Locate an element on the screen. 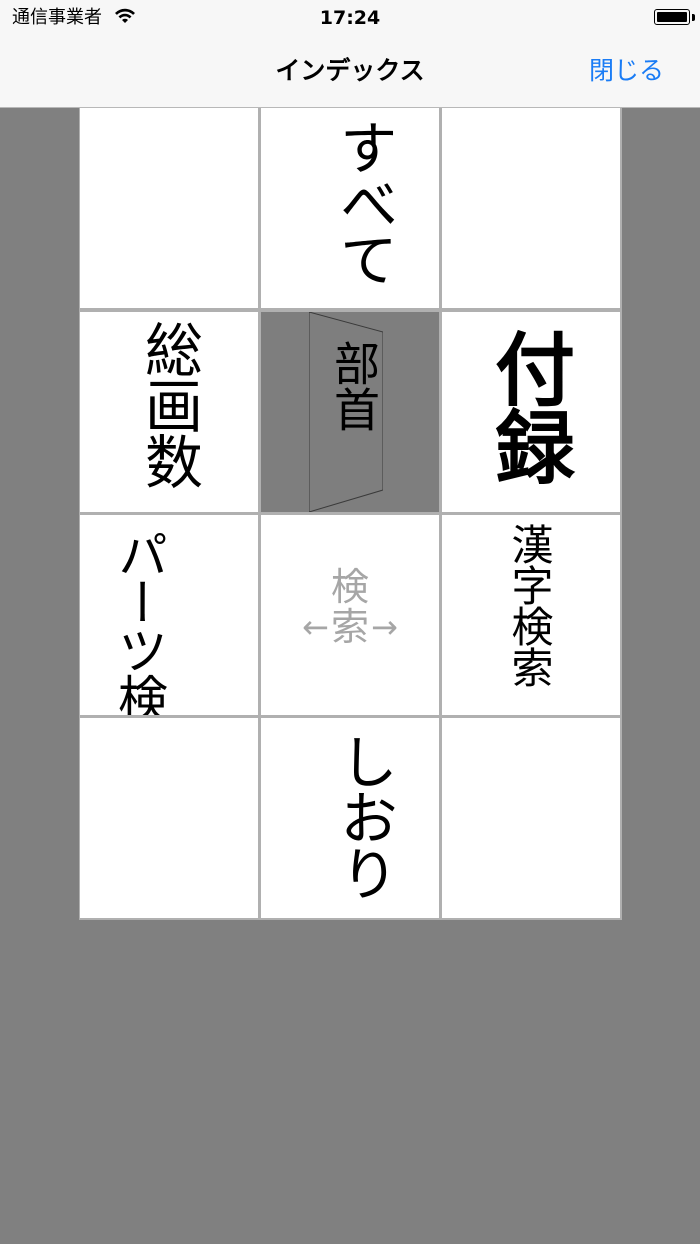 Image resolution: width=700 pixels, height=1244 pixels. tile-stroke-count-label: 総画数 is located at coordinates (169, 404).